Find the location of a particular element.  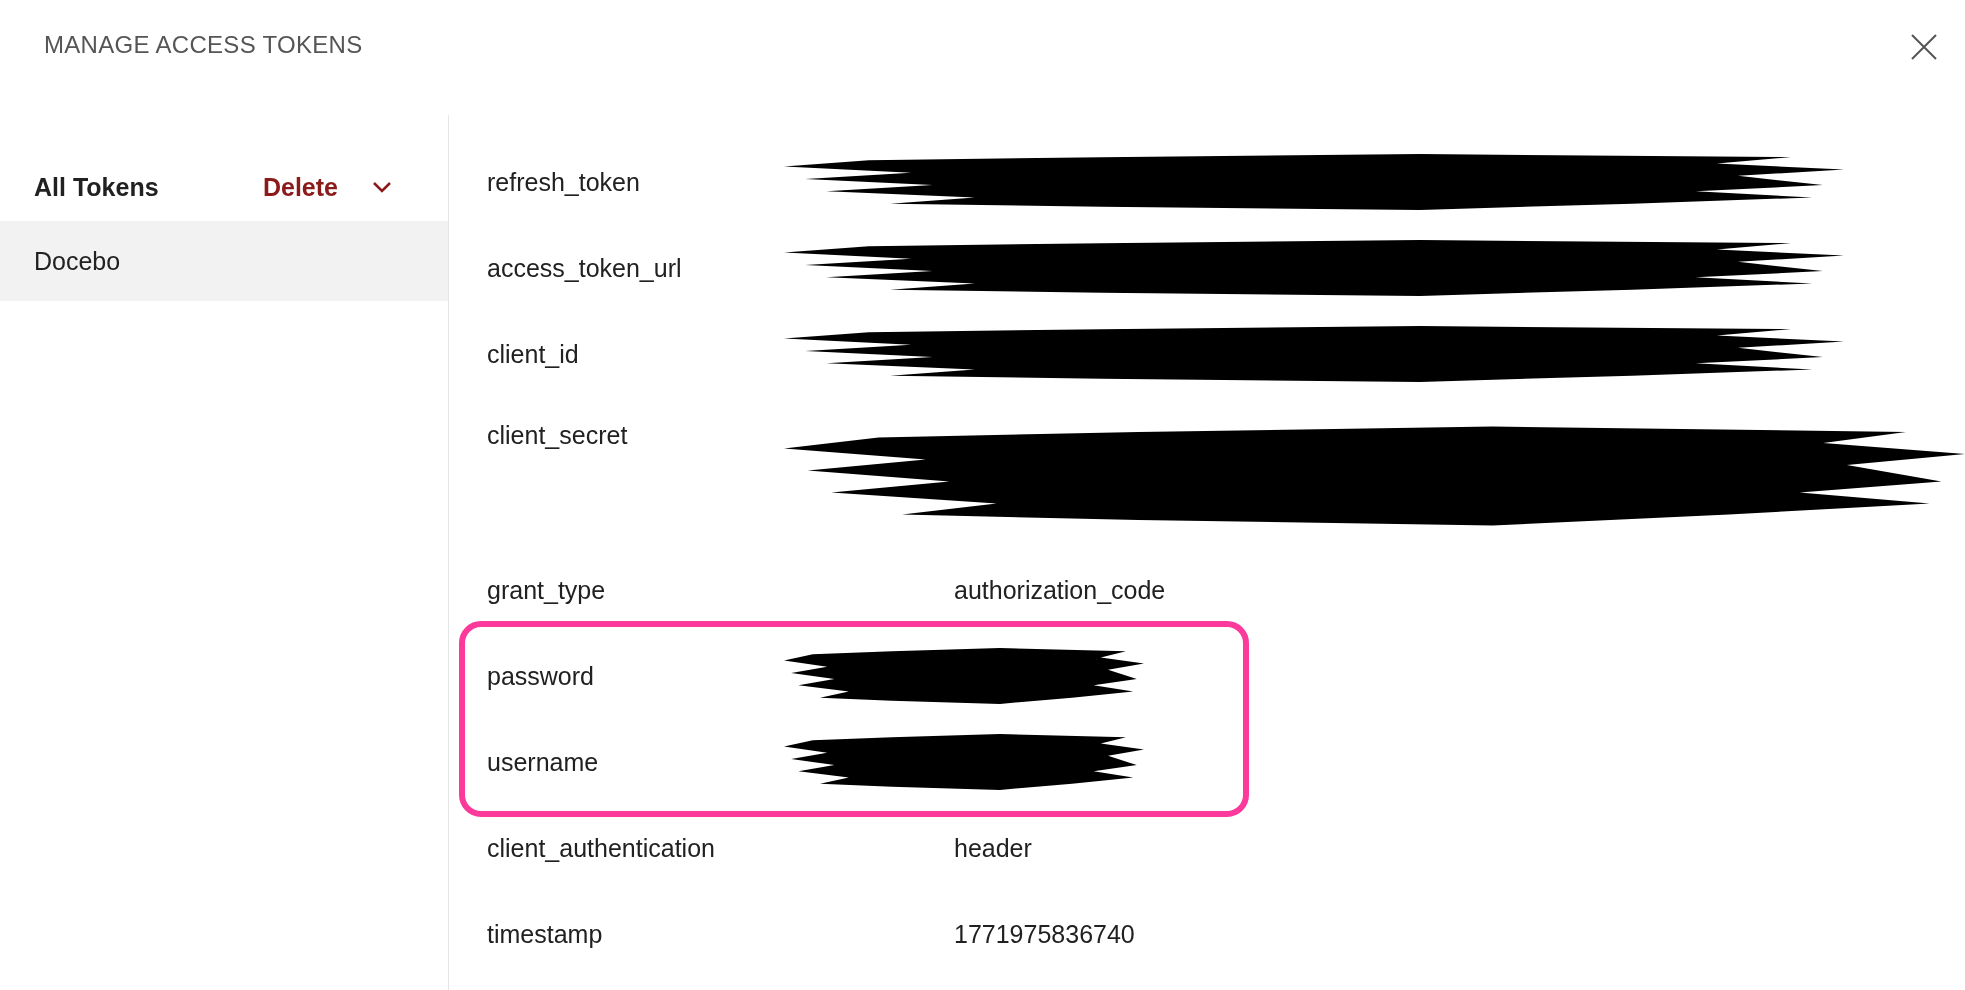

field-label: username is located at coordinates (543, 762).